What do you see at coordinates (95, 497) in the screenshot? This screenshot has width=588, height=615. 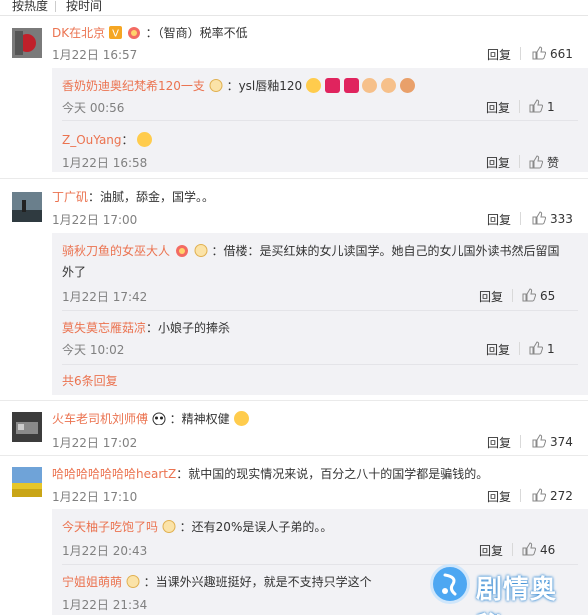 I see `comment-time: 1月22日 17:10` at bounding box center [95, 497].